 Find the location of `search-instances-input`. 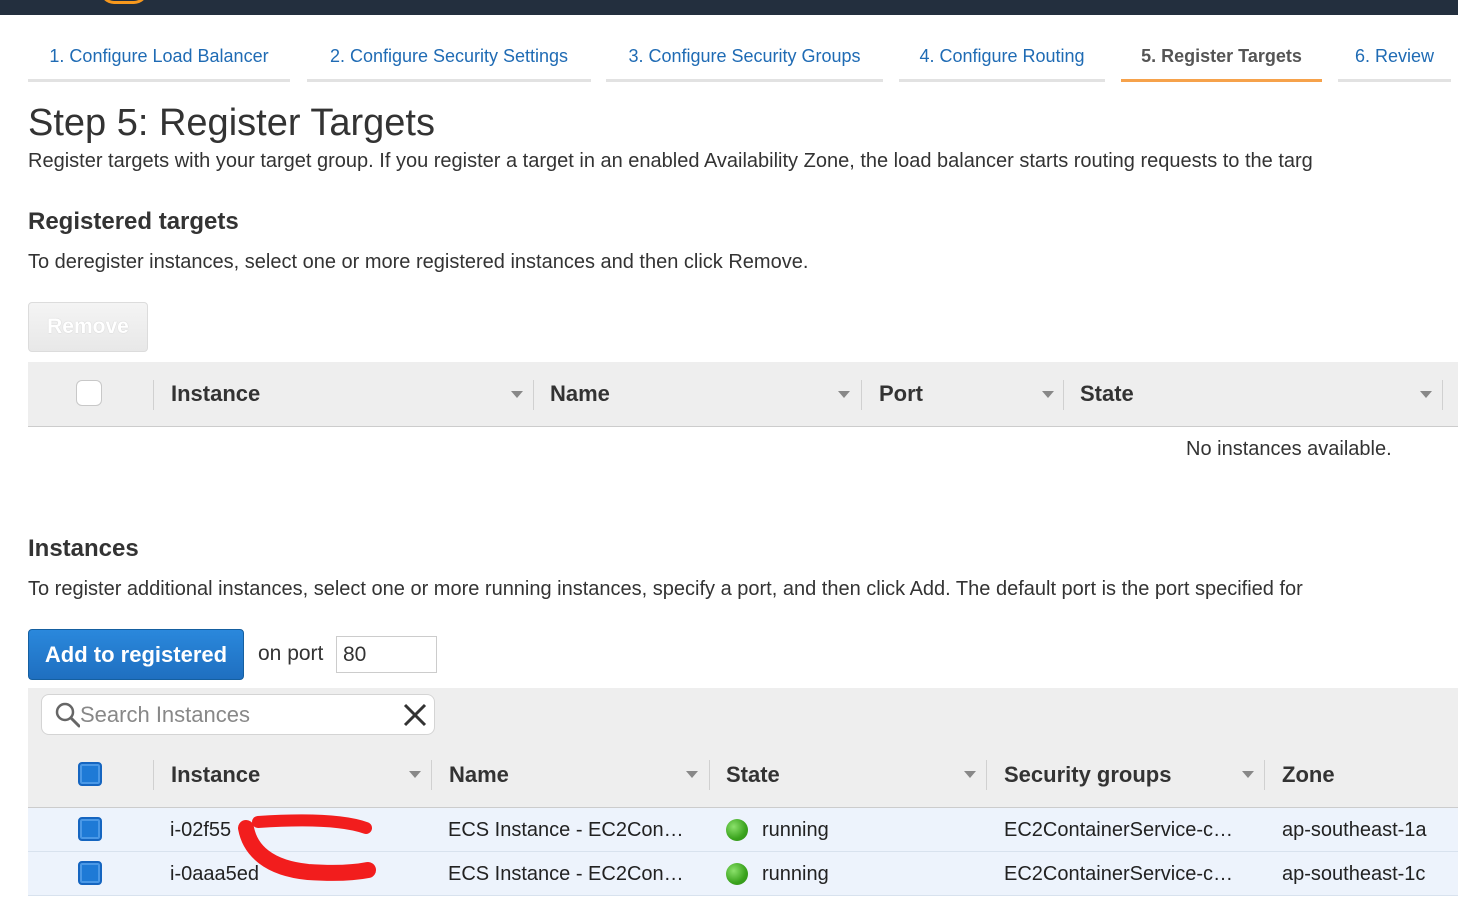

search-instances-input is located at coordinates (230, 715).